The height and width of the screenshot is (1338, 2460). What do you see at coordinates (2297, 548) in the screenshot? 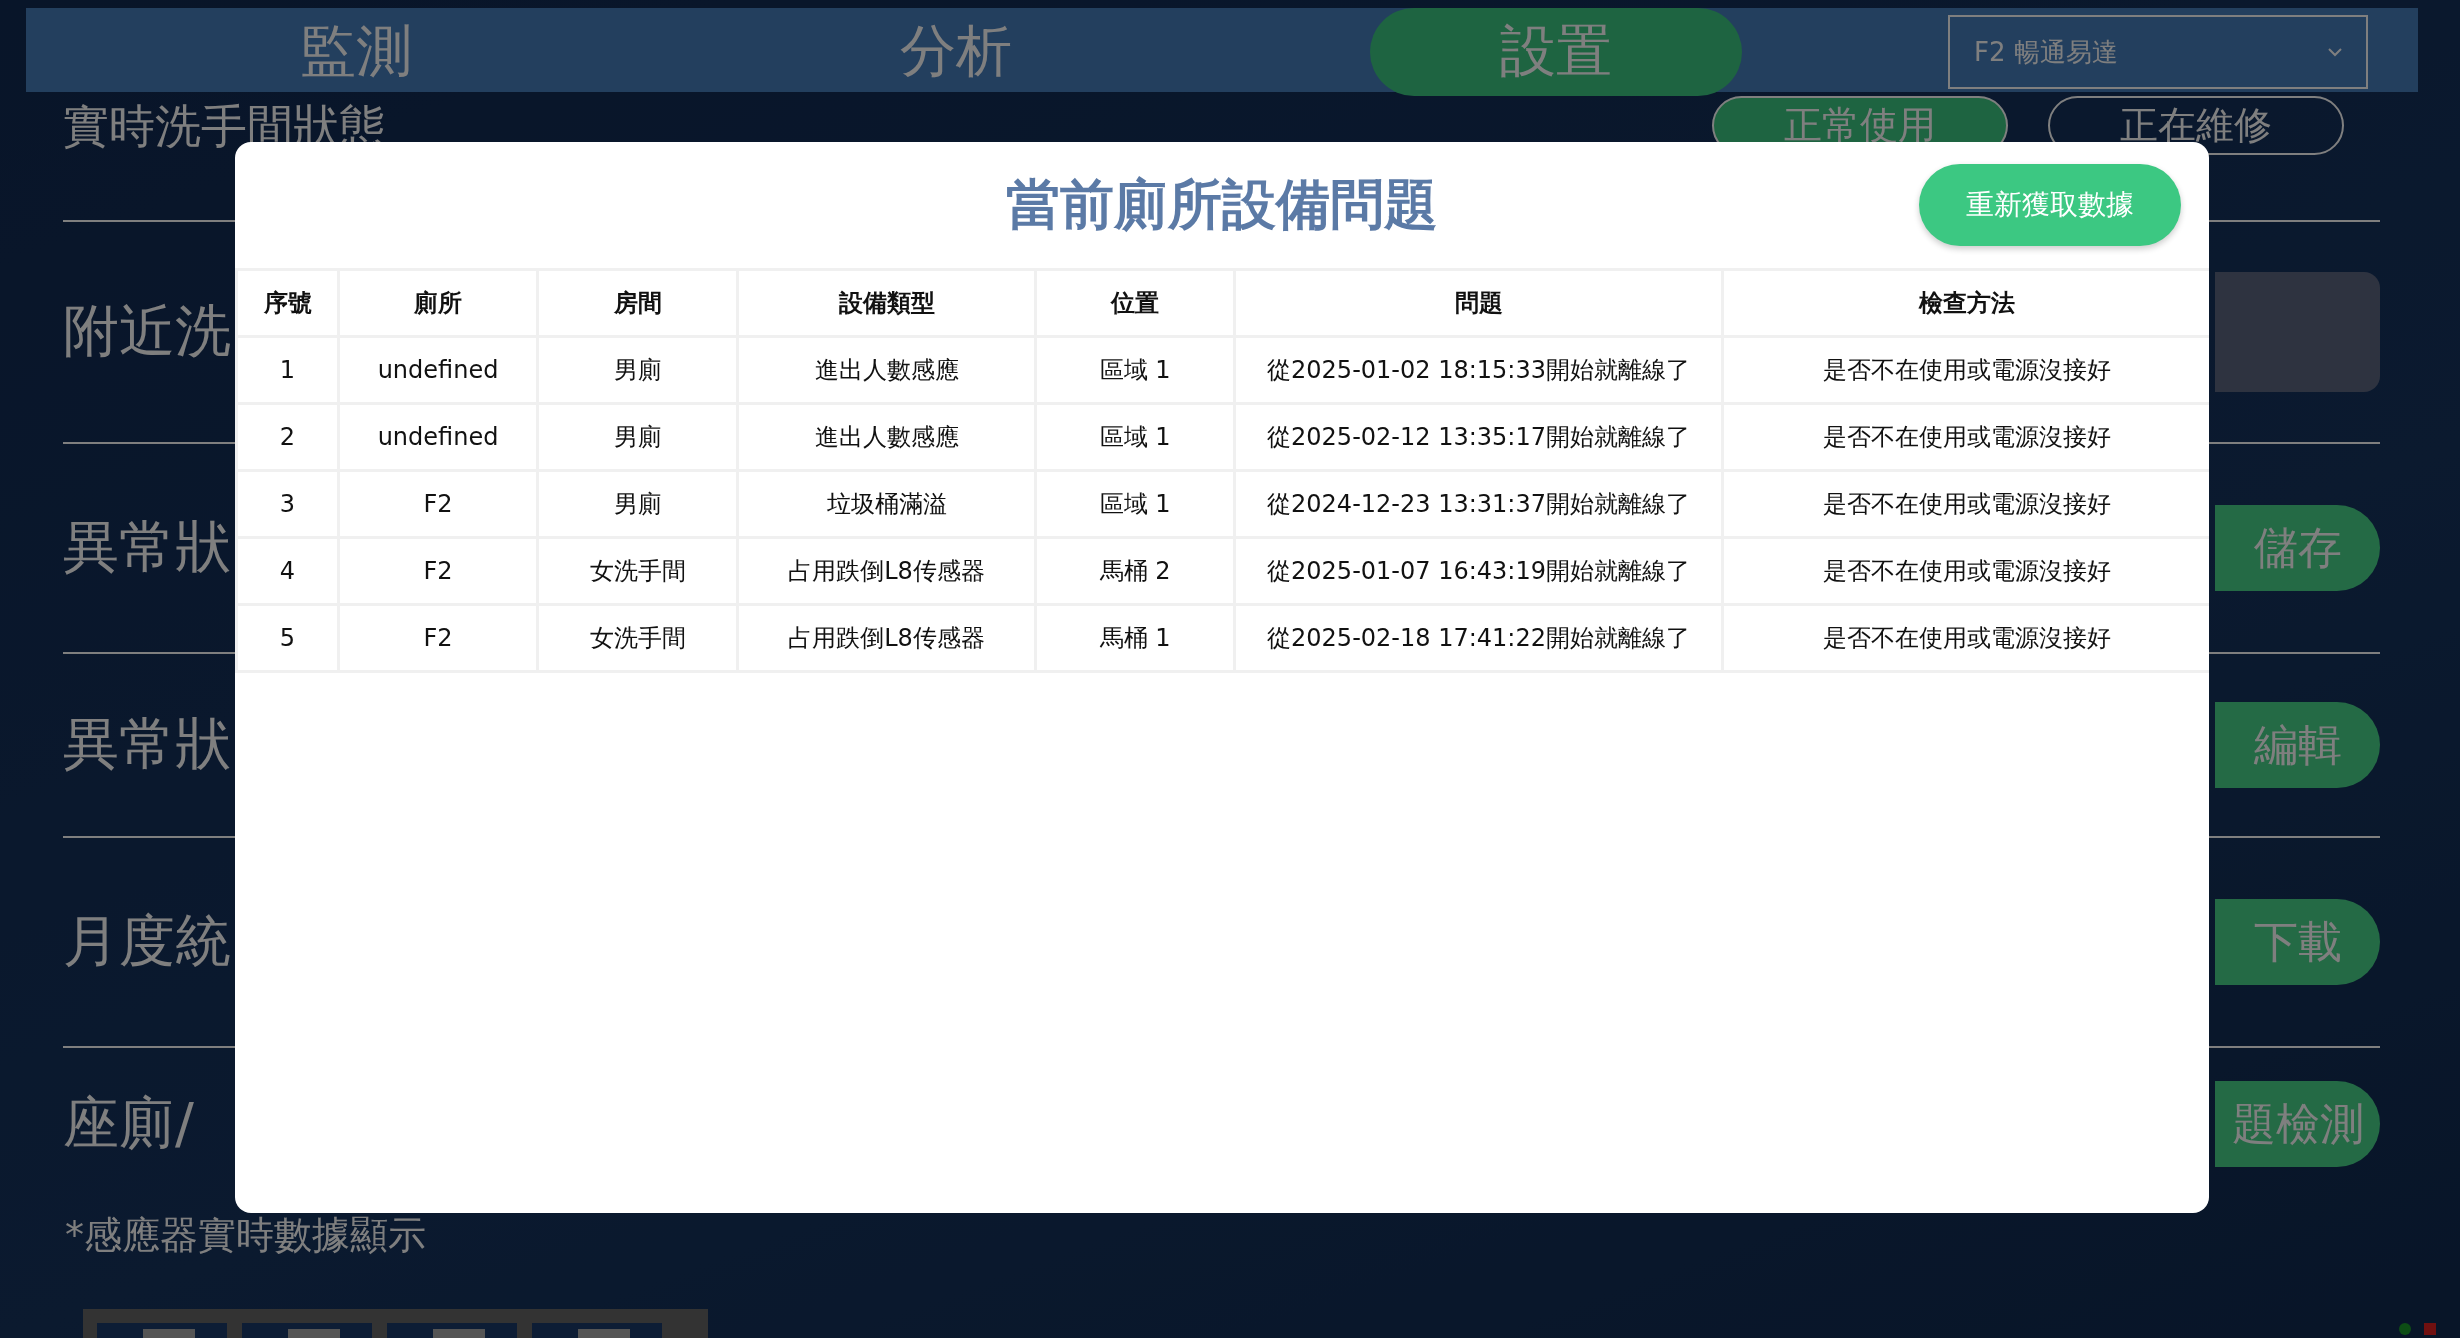
I see `action-button: 儲存` at bounding box center [2297, 548].